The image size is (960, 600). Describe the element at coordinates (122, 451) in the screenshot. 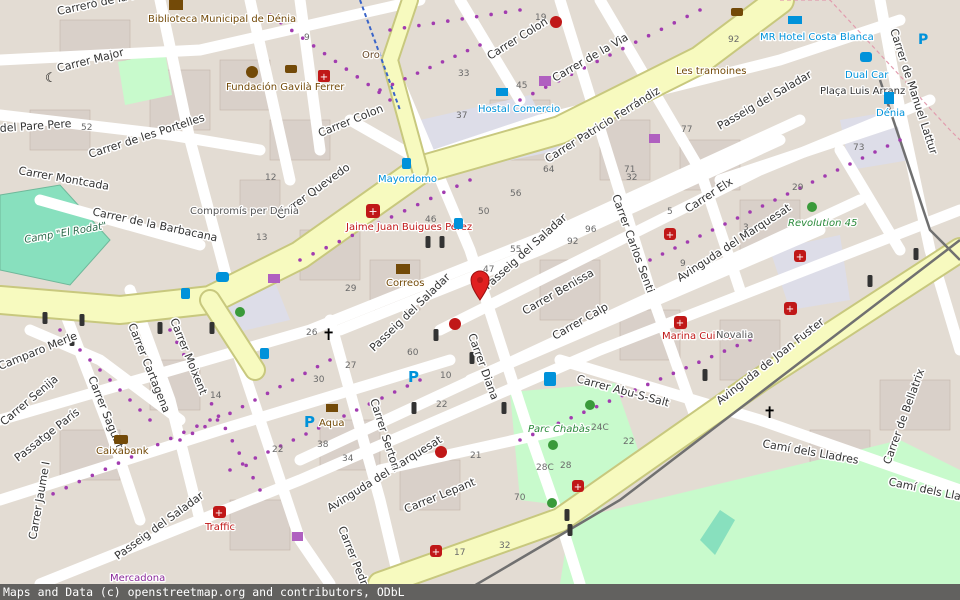

I see `poi-label-caixabank: Caixabank` at that location.